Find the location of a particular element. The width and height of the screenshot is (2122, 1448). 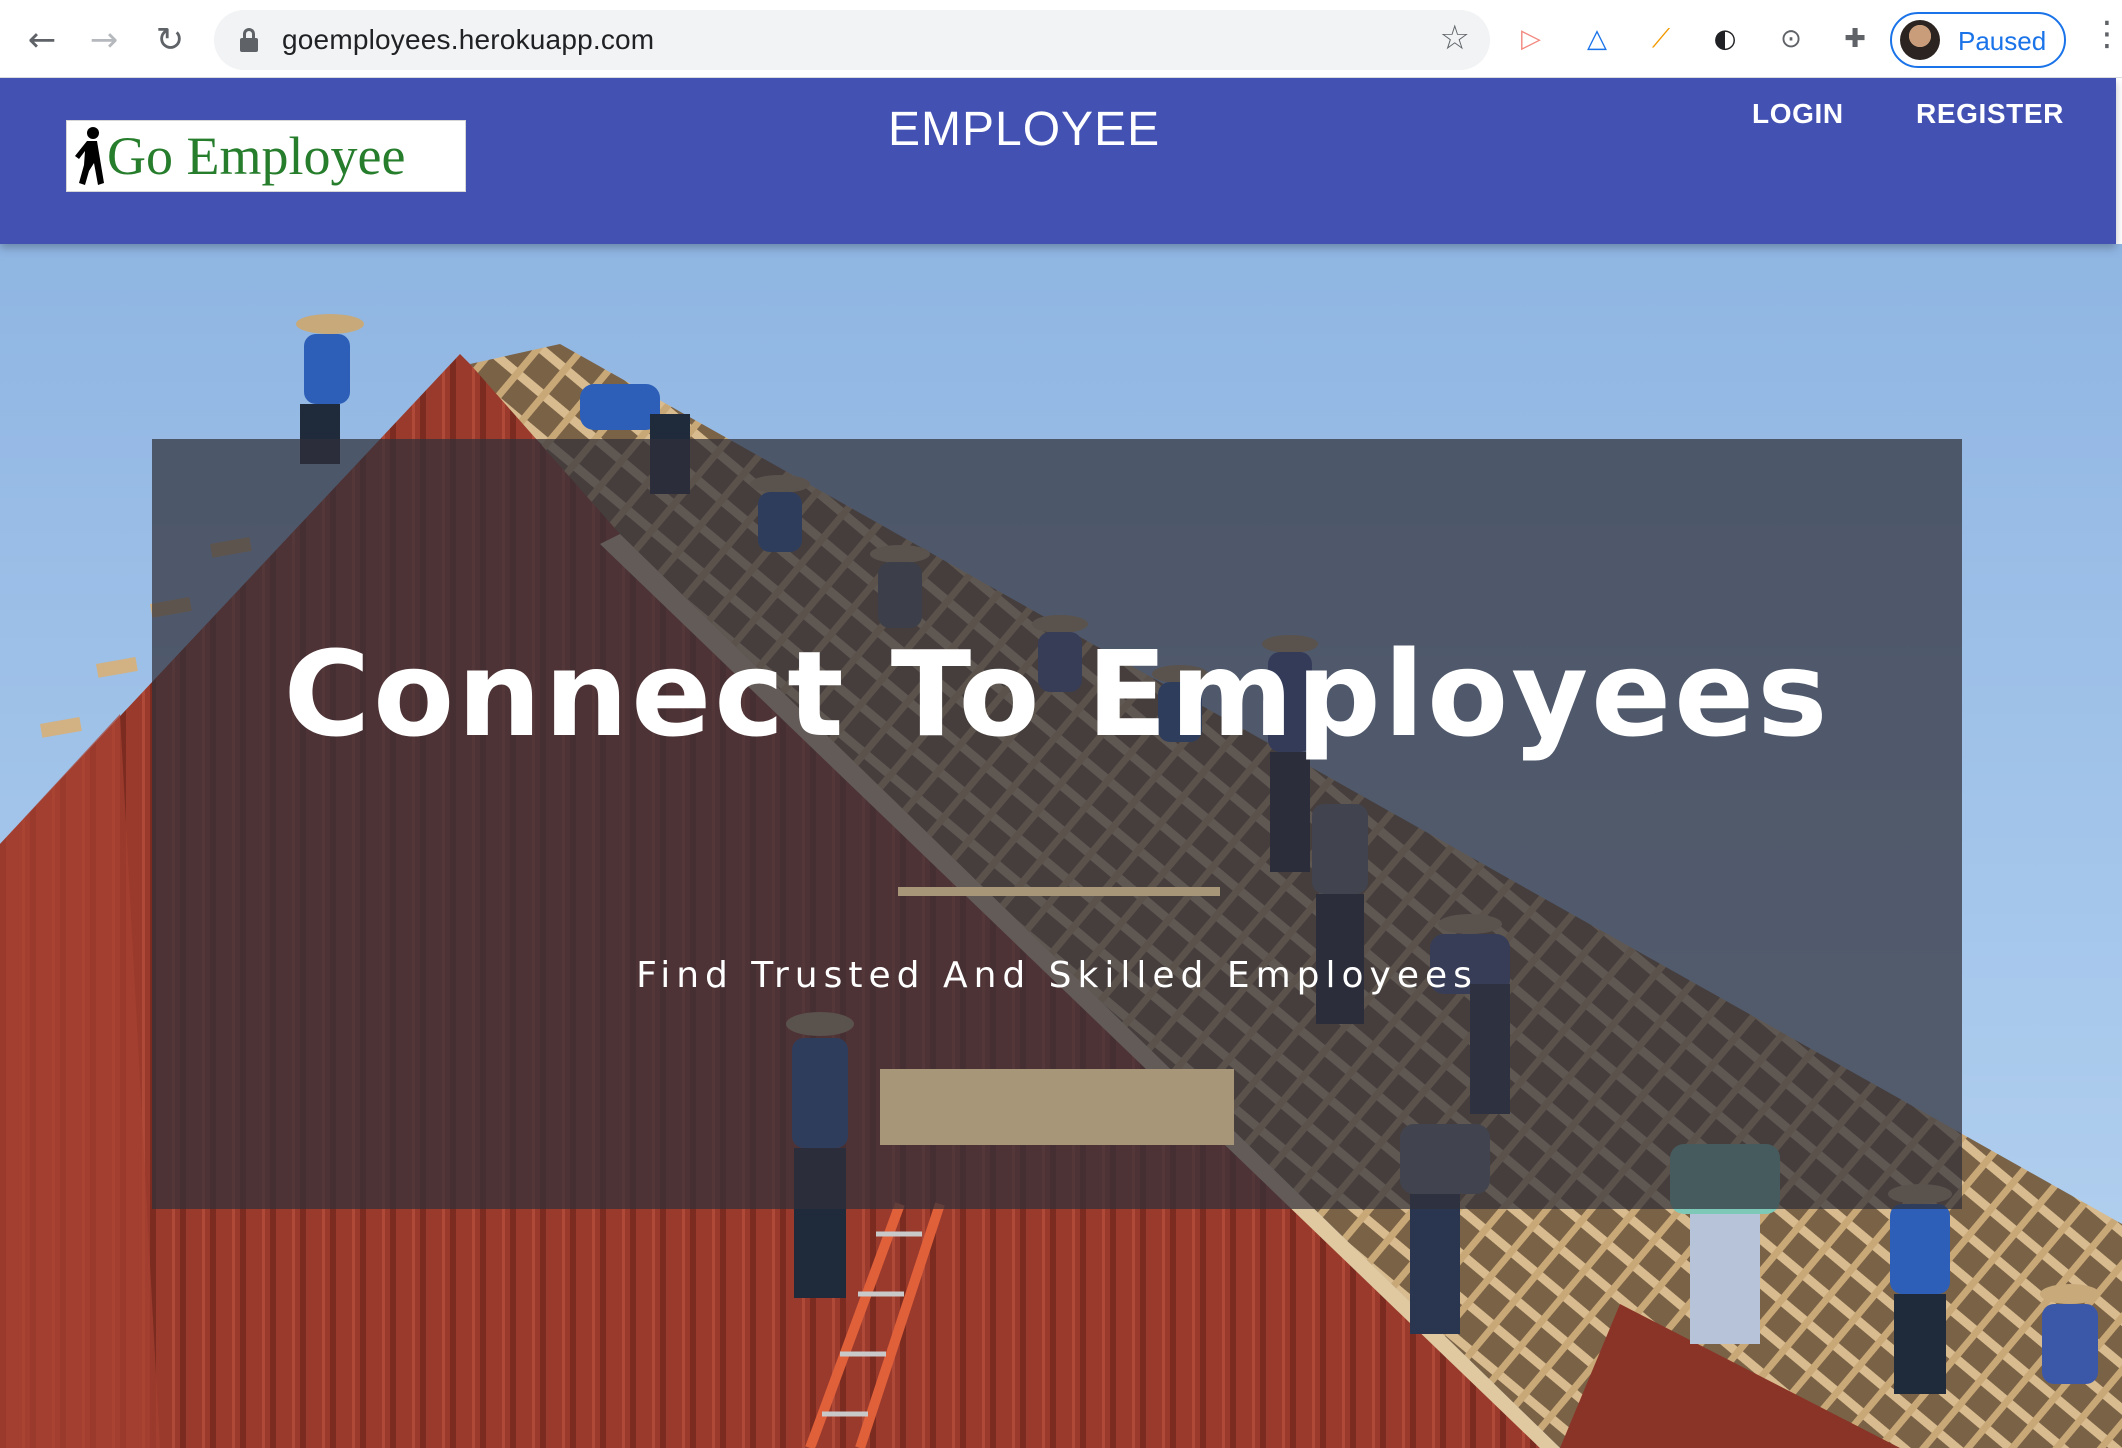

bookmark-star-icon: ☆ is located at coordinates (1455, 38).